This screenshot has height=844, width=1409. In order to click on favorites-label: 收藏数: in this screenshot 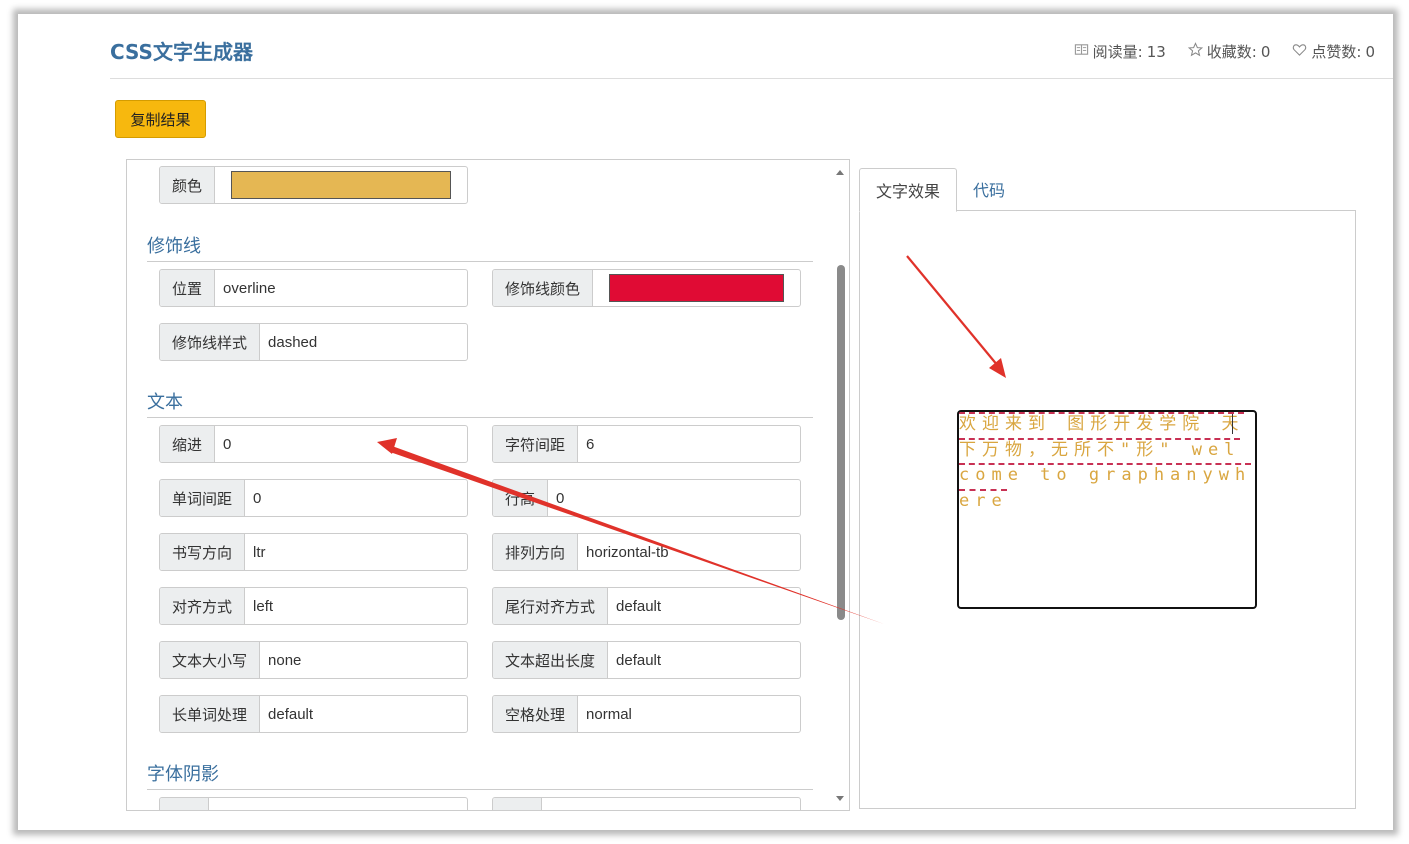, I will do `click(1231, 52)`.